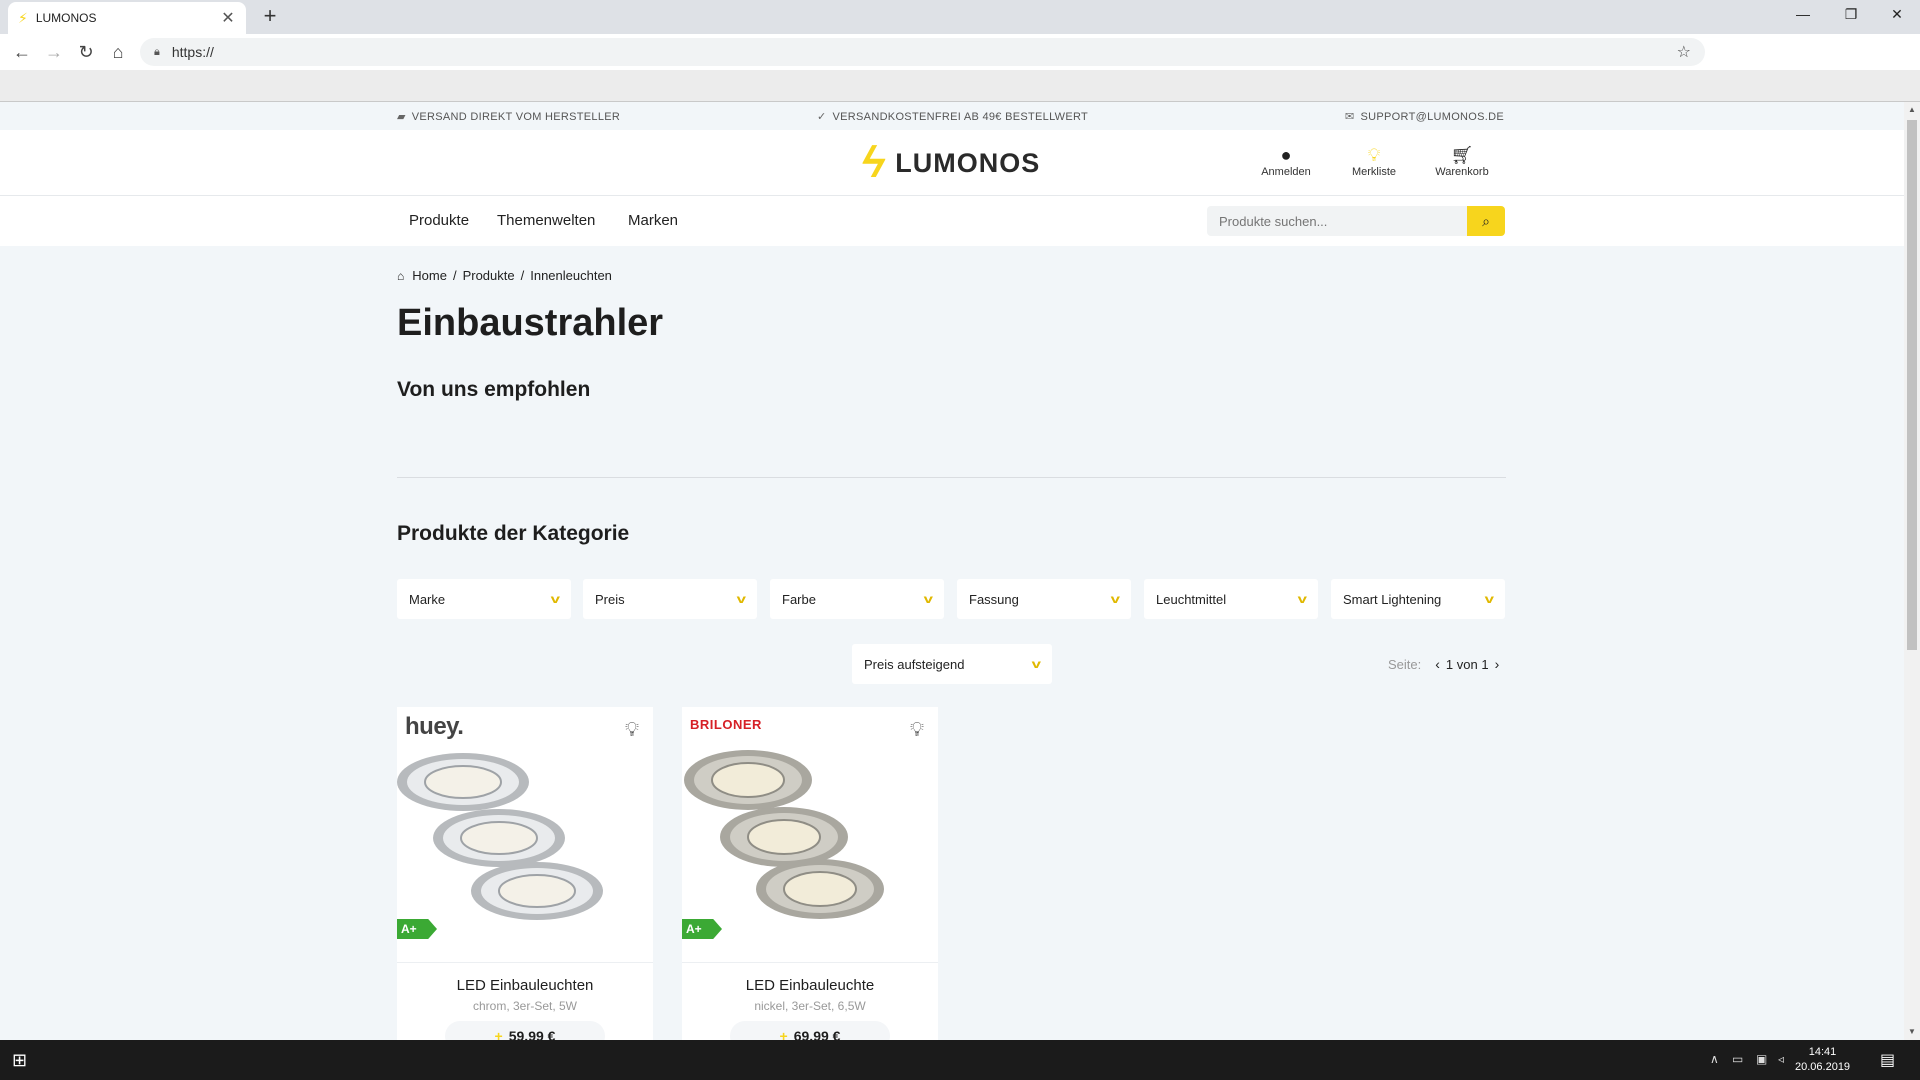 The width and height of the screenshot is (1920, 1080). Describe the element at coordinates (1392, 599) in the screenshot. I see `filter-label: Smart Lightening` at that location.